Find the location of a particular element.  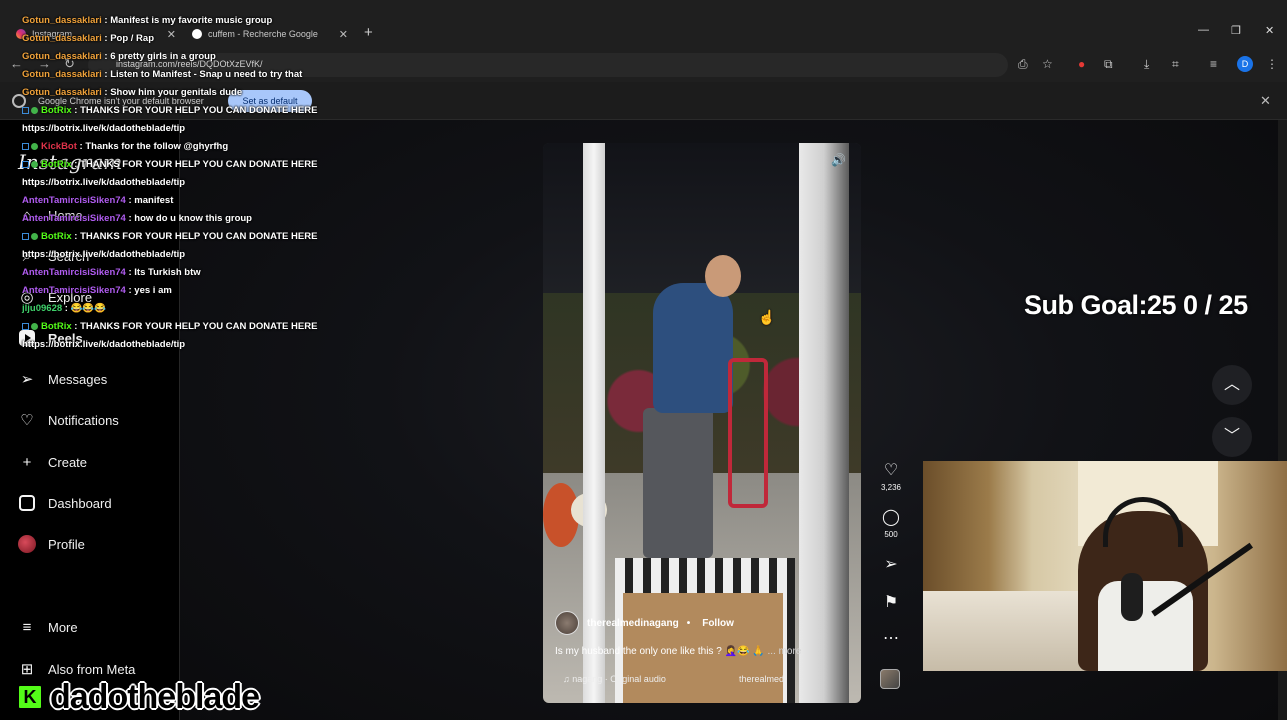

comment-button: ◯ 500 is located at coordinates (891, 523).